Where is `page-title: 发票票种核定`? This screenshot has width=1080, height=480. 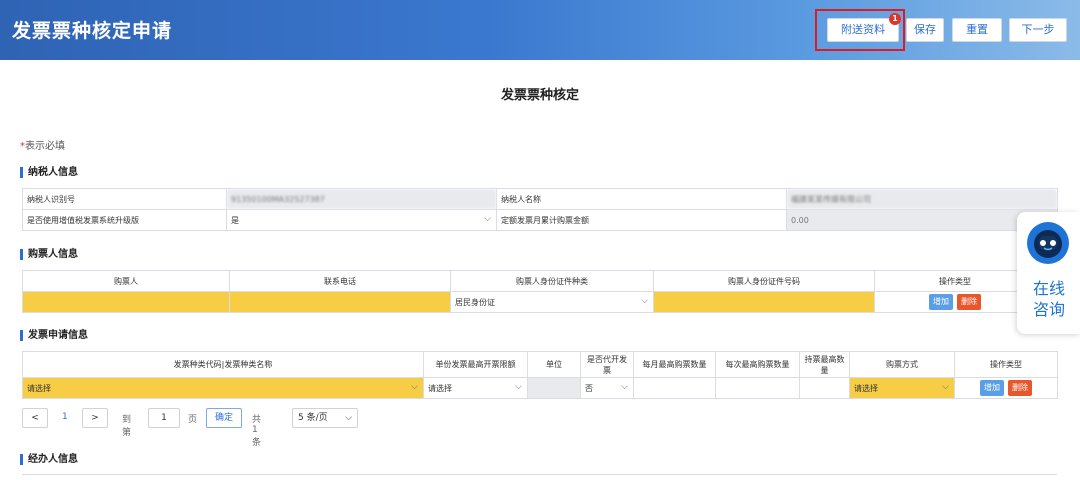 page-title: 发票票种核定 is located at coordinates (539, 95).